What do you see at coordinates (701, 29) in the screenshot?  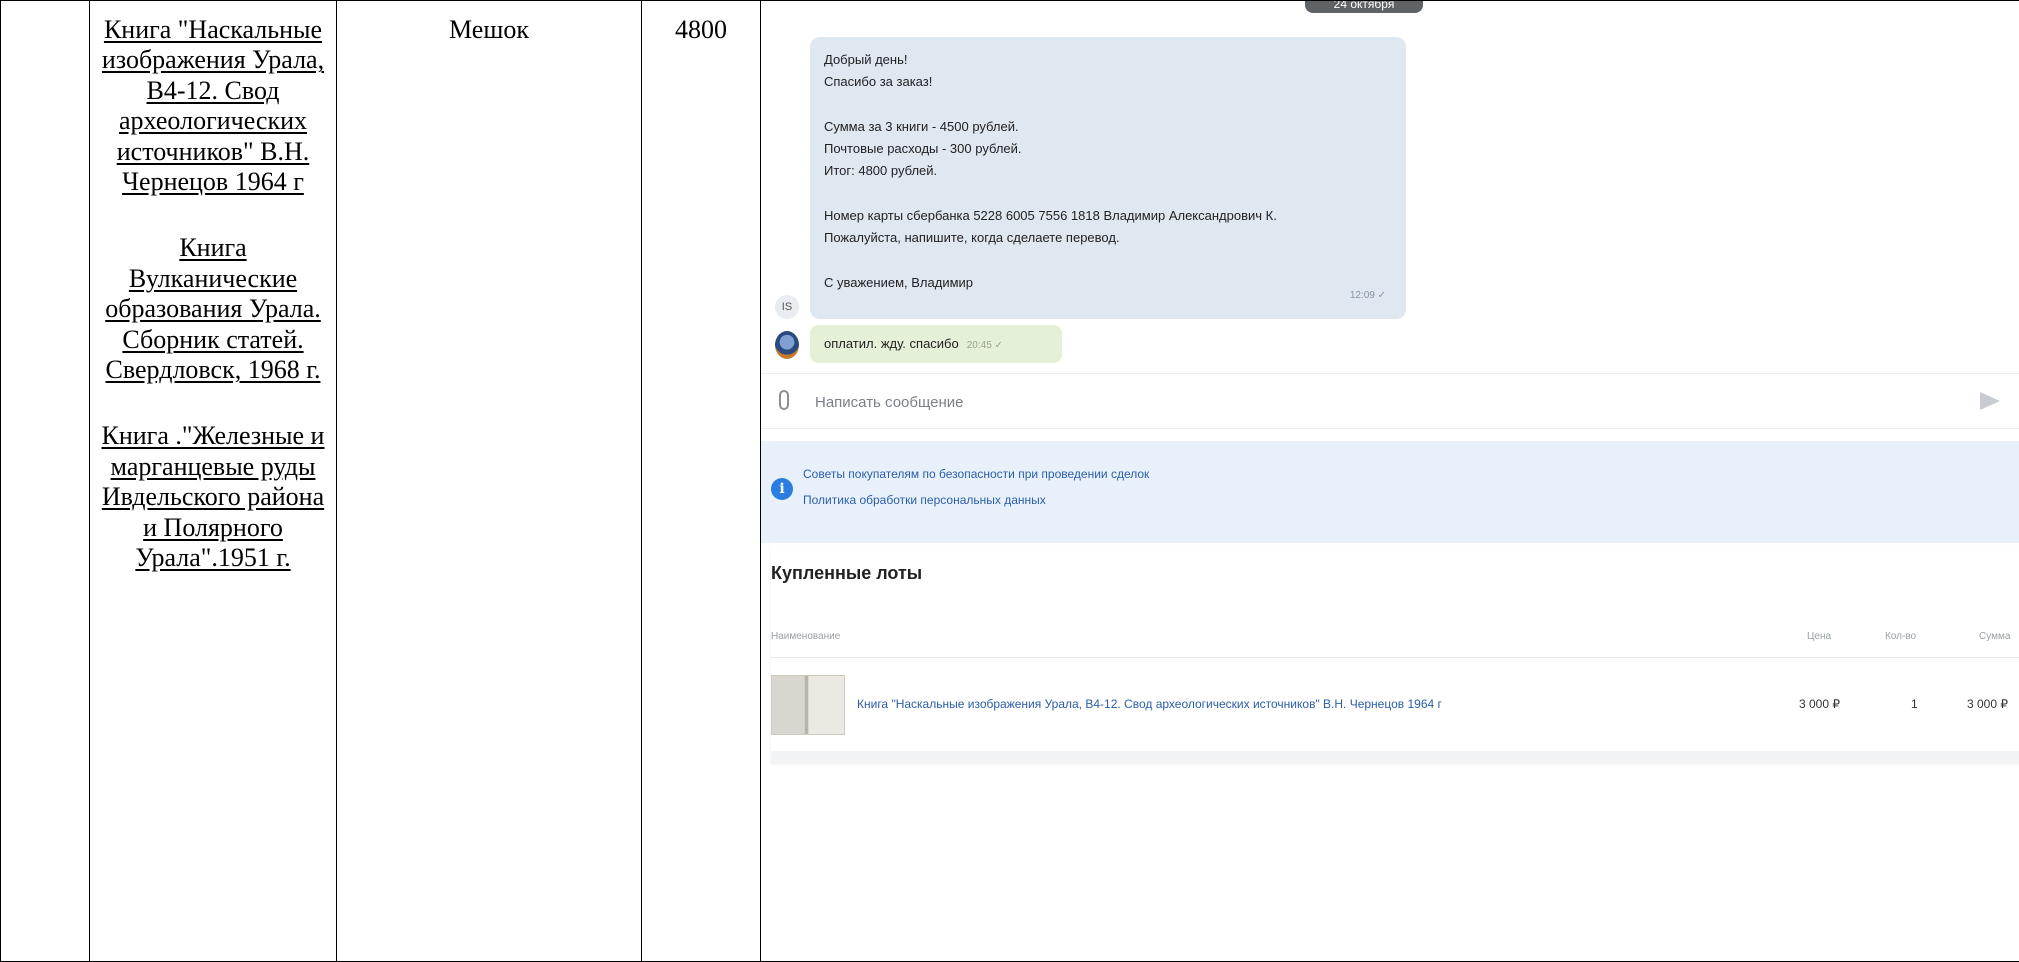 I see `total-text: 4800` at bounding box center [701, 29].